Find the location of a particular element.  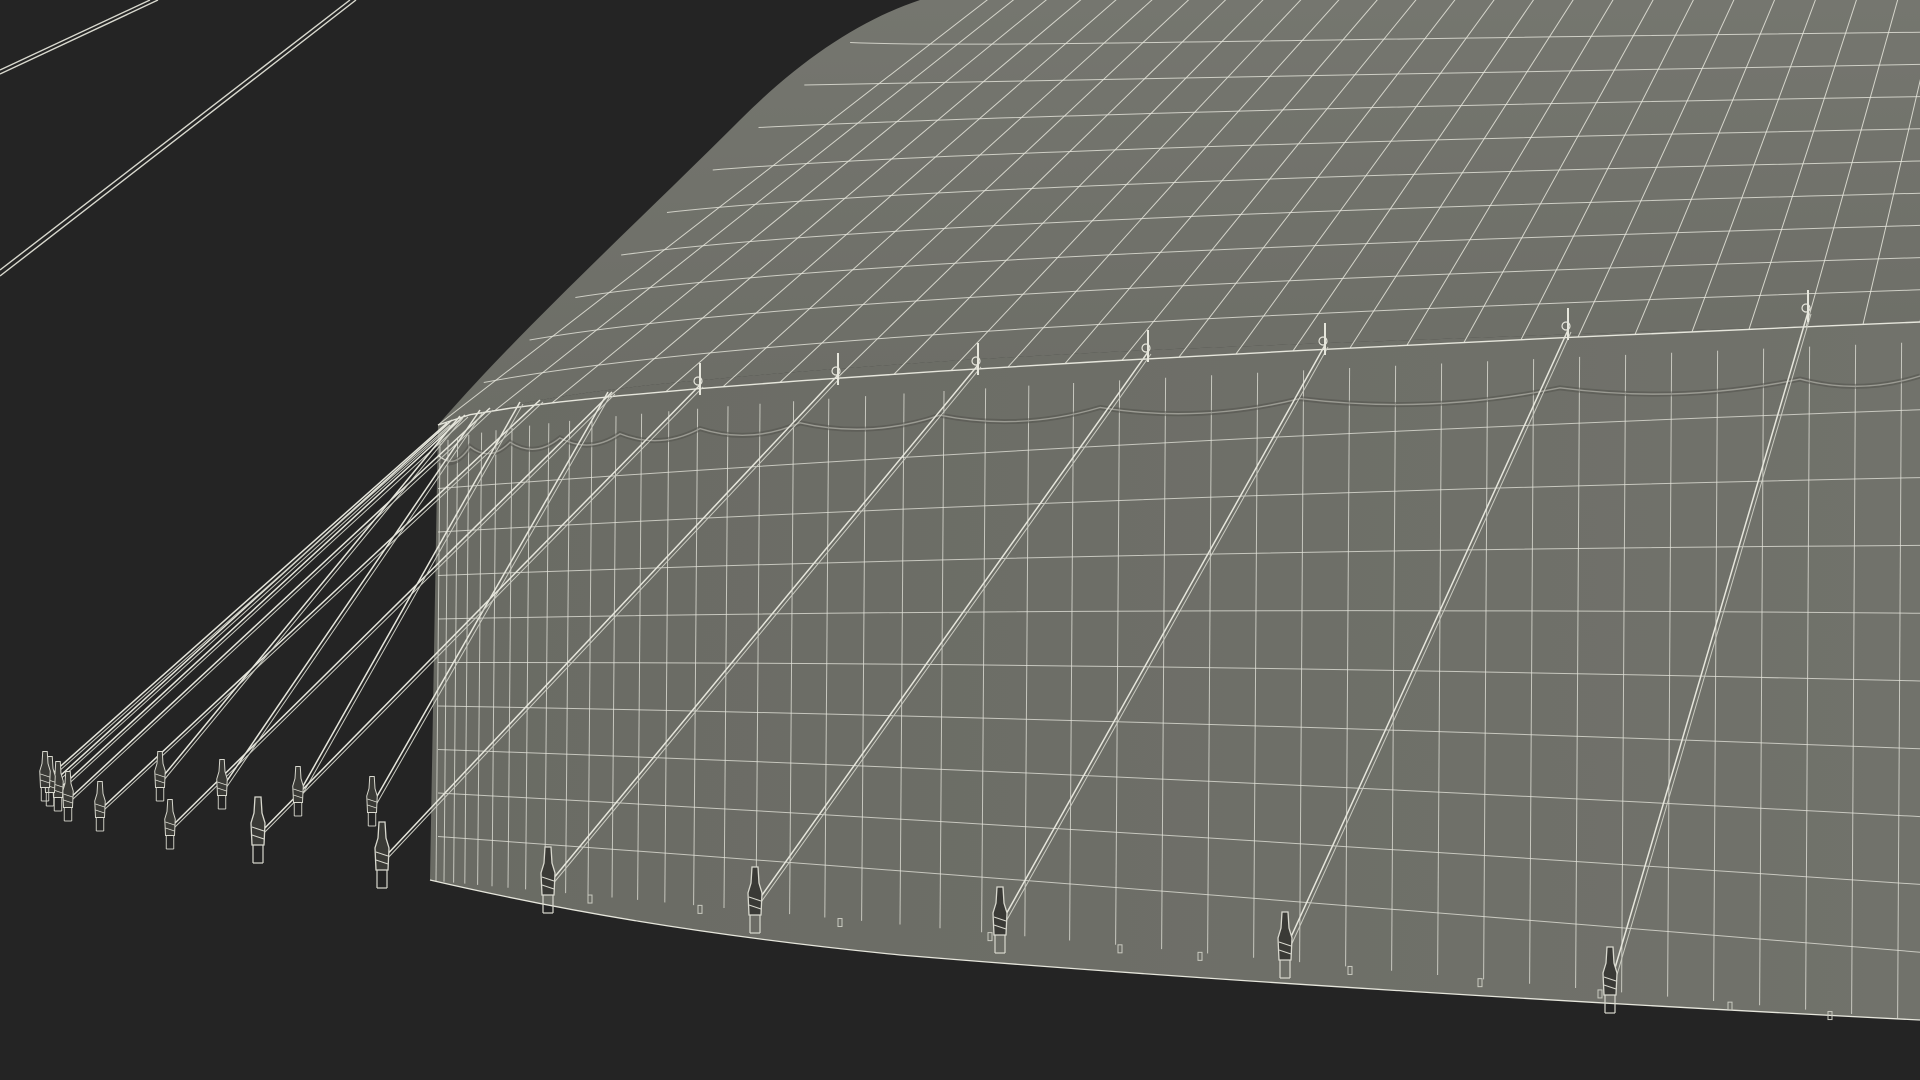

background-wire-lines is located at coordinates (178, 138).